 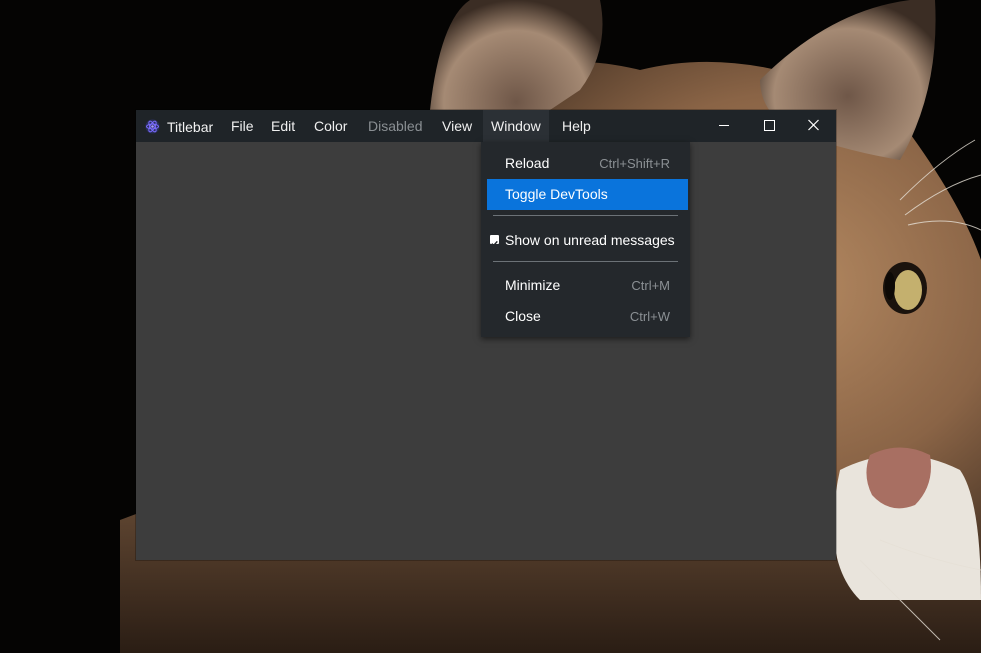 I want to click on menu-item-close: Close Ctrl+W, so click(x=587, y=316).